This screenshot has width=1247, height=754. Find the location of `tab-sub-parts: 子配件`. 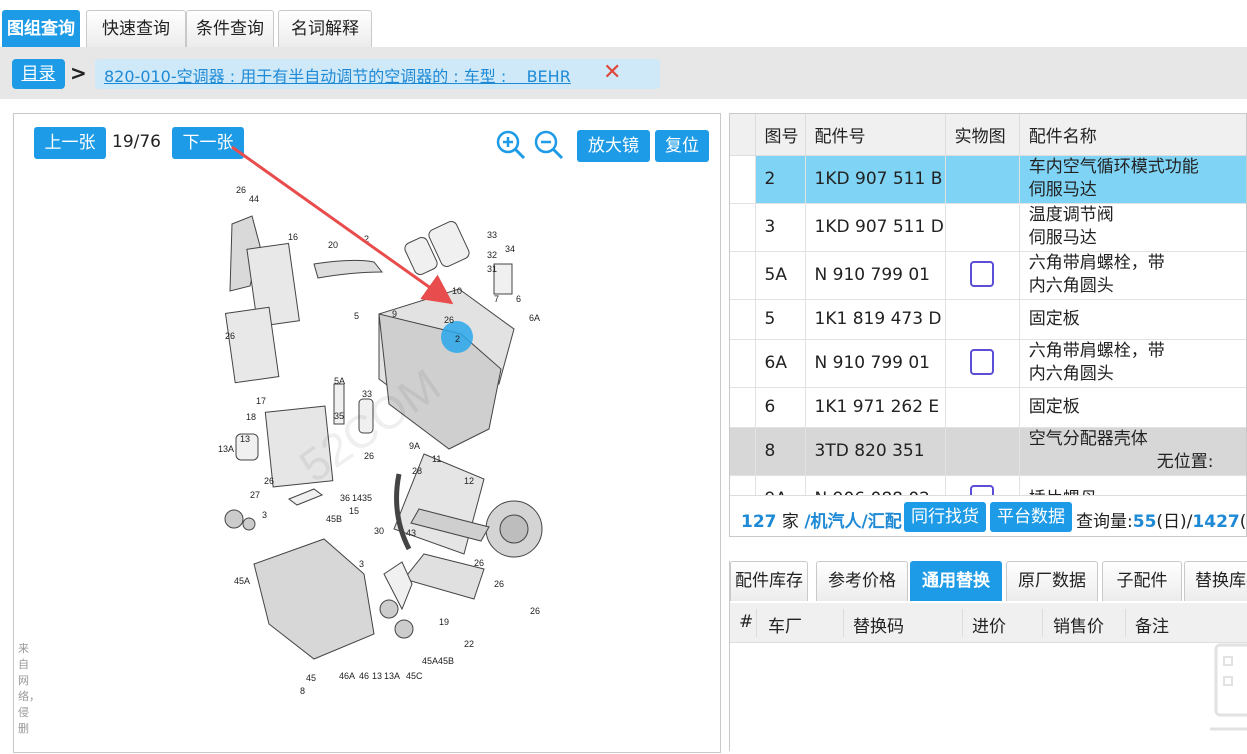

tab-sub-parts: 子配件 is located at coordinates (1142, 581).